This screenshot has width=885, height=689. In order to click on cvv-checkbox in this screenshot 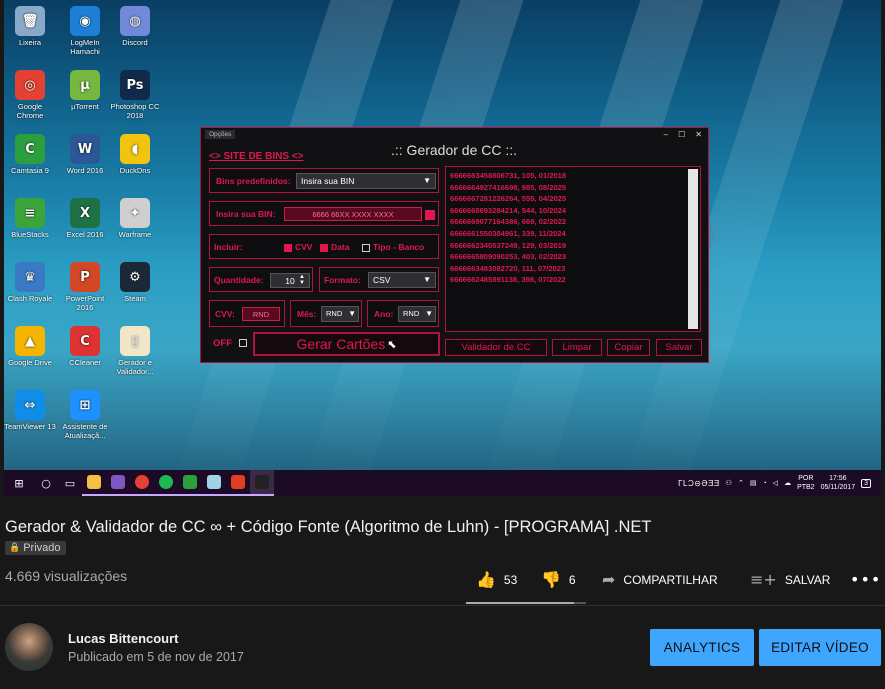, I will do `click(288, 247)`.